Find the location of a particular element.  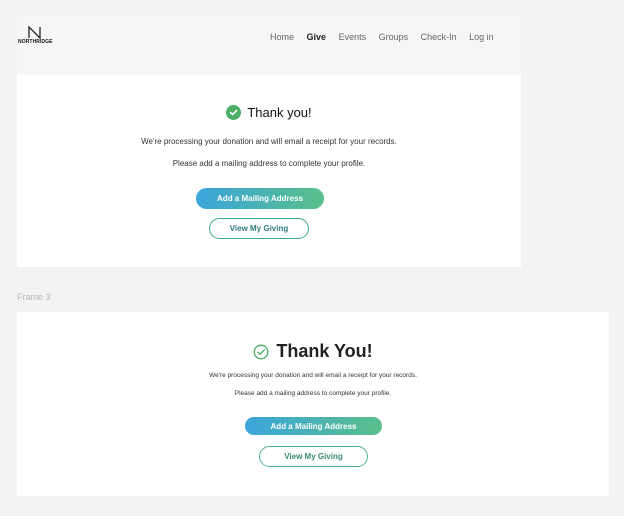

thank-you-heading: Thank you! is located at coordinates (269, 112).